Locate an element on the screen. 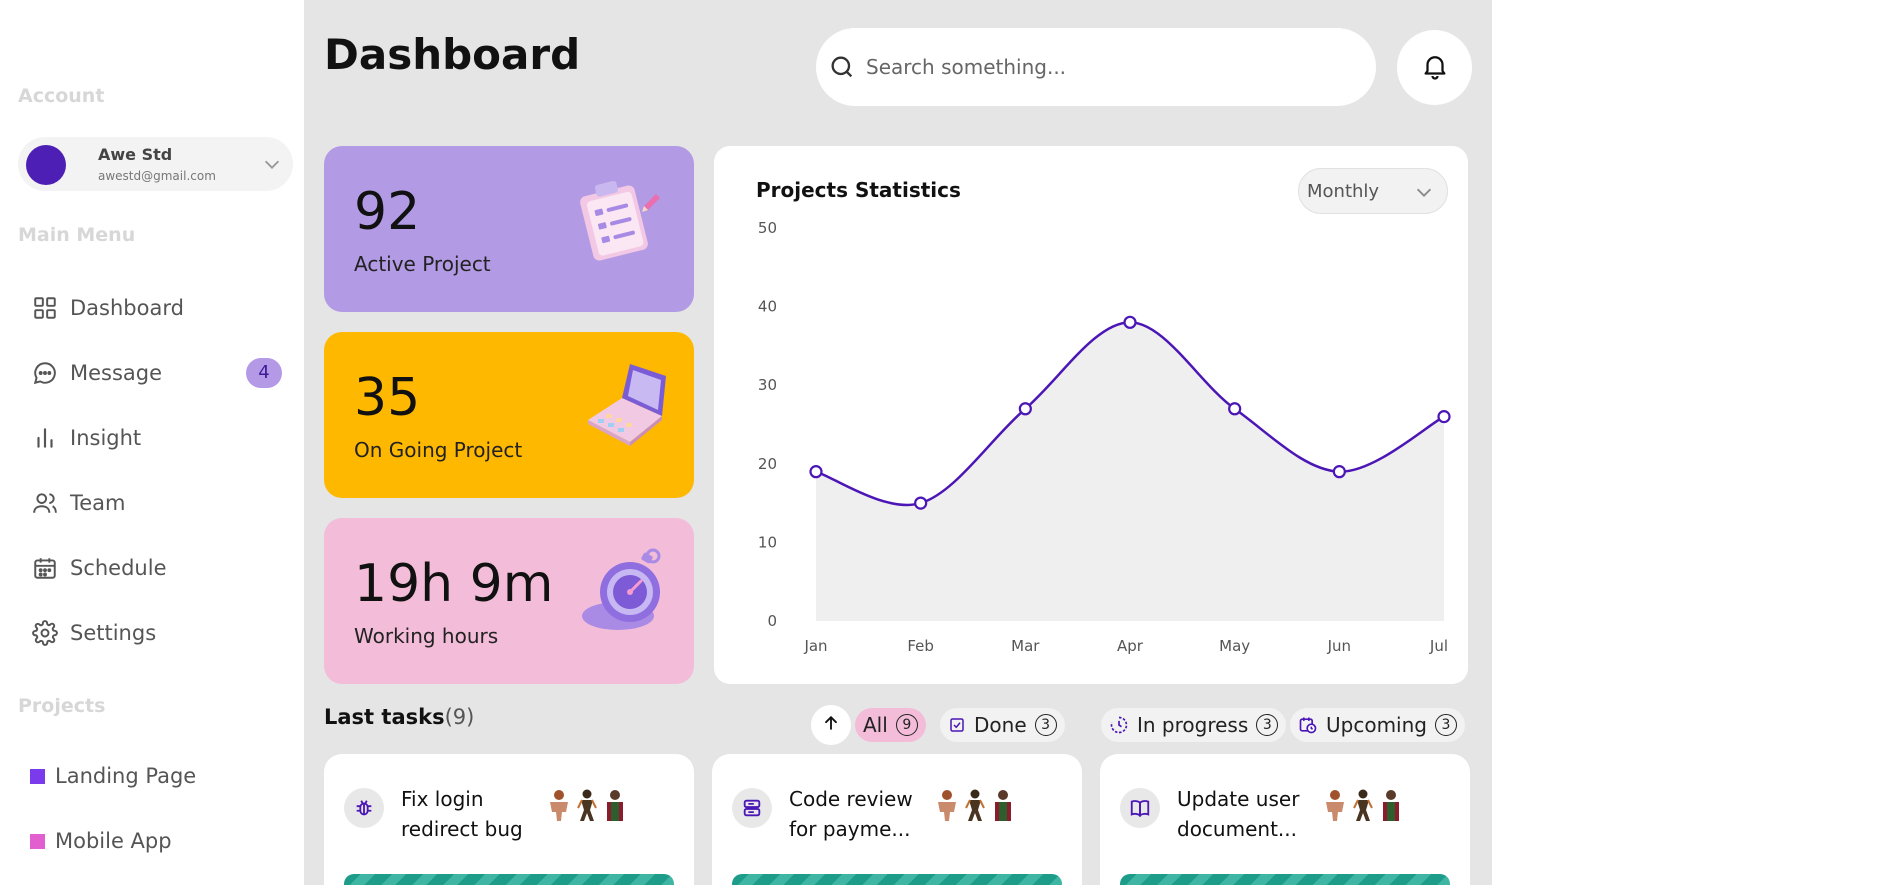 The width and height of the screenshot is (1884, 885). chart-x-tick-label: Jul is located at coordinates (1438, 646).